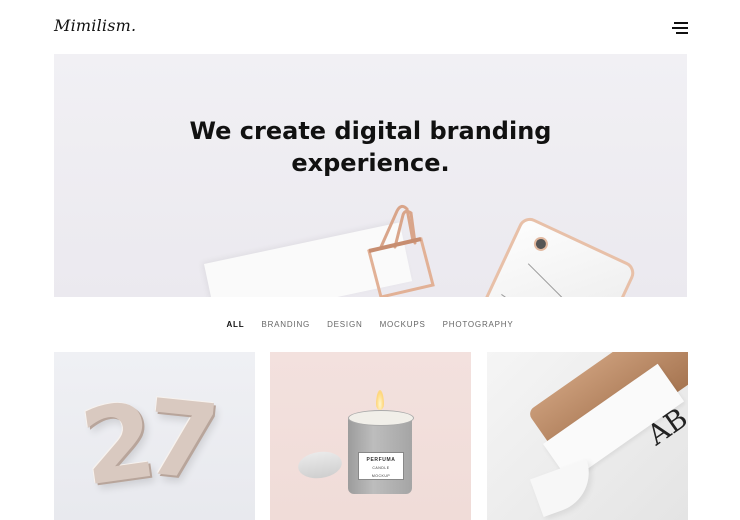 The width and height of the screenshot is (740, 520). I want to click on filter-tab-mockups: MOCKUPS, so click(403, 326).